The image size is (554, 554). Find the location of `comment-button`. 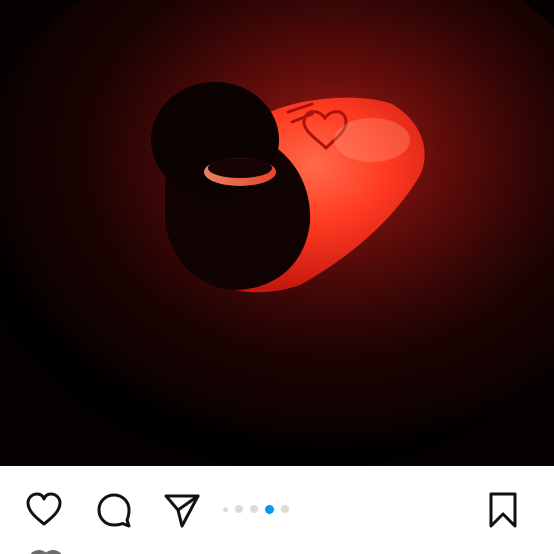

comment-button is located at coordinates (114, 510).